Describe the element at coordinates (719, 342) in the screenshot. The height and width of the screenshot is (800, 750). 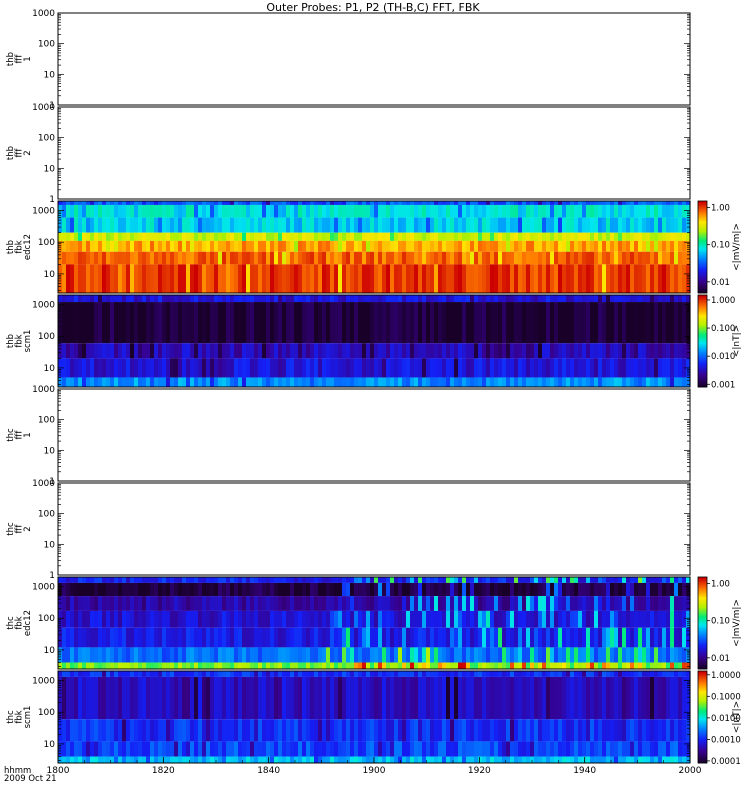
I see `colorbar-thb-fbk-scm1: 0.0010.0100.1001.000<|nT|>` at that location.